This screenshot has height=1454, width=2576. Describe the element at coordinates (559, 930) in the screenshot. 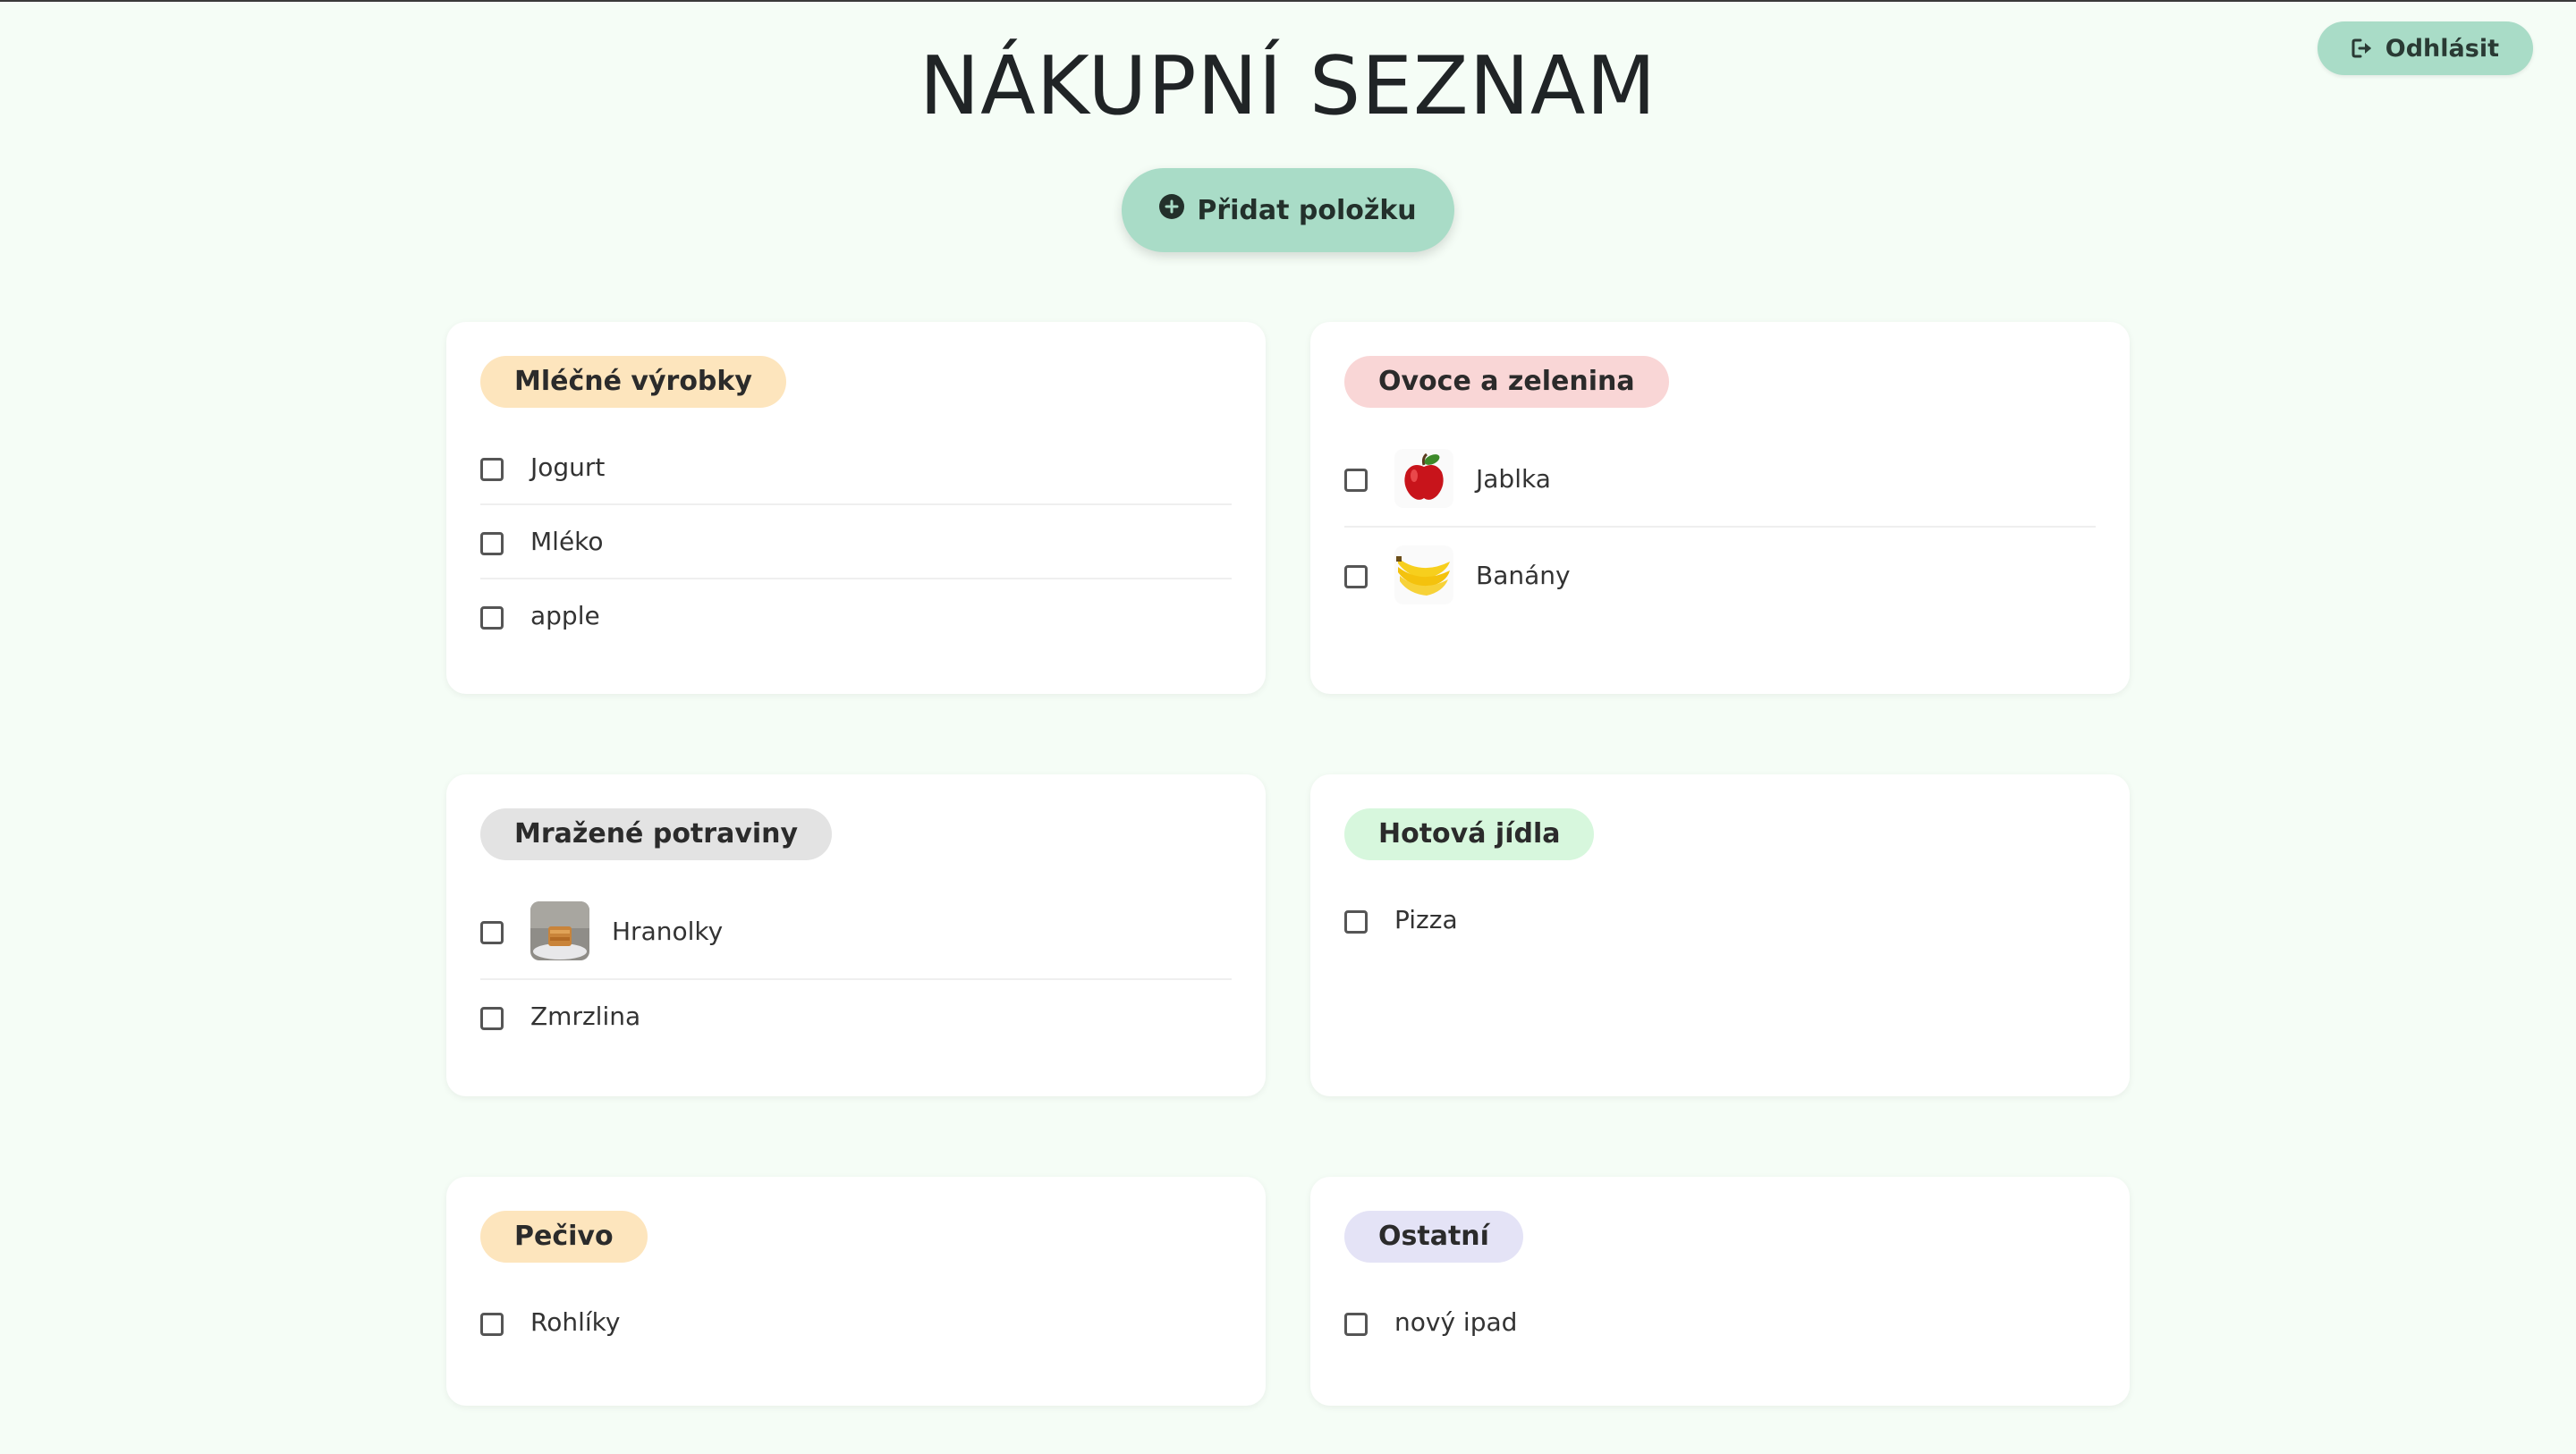

I see `fries-image` at that location.